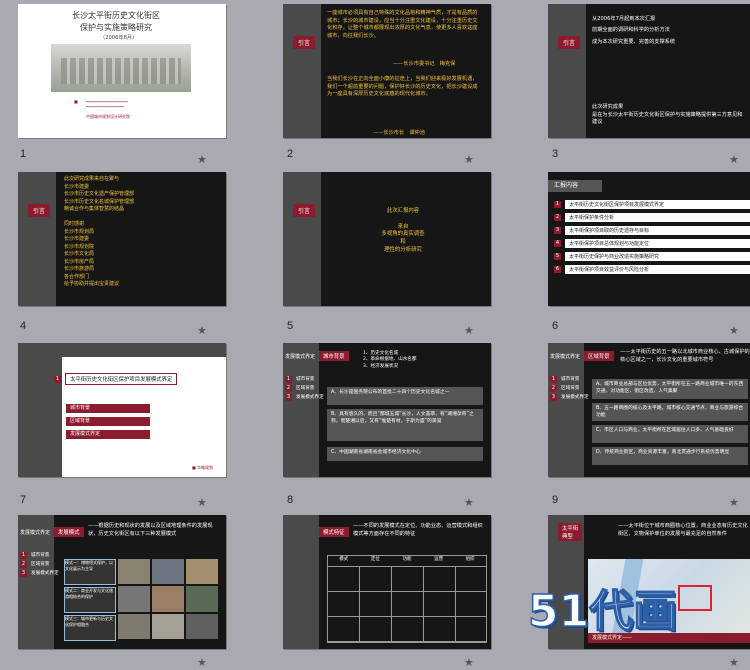 The height and width of the screenshot is (670, 750). What do you see at coordinates (119, 38) in the screenshot?
I see `slide-1-date: （2006年8月）` at bounding box center [119, 38].